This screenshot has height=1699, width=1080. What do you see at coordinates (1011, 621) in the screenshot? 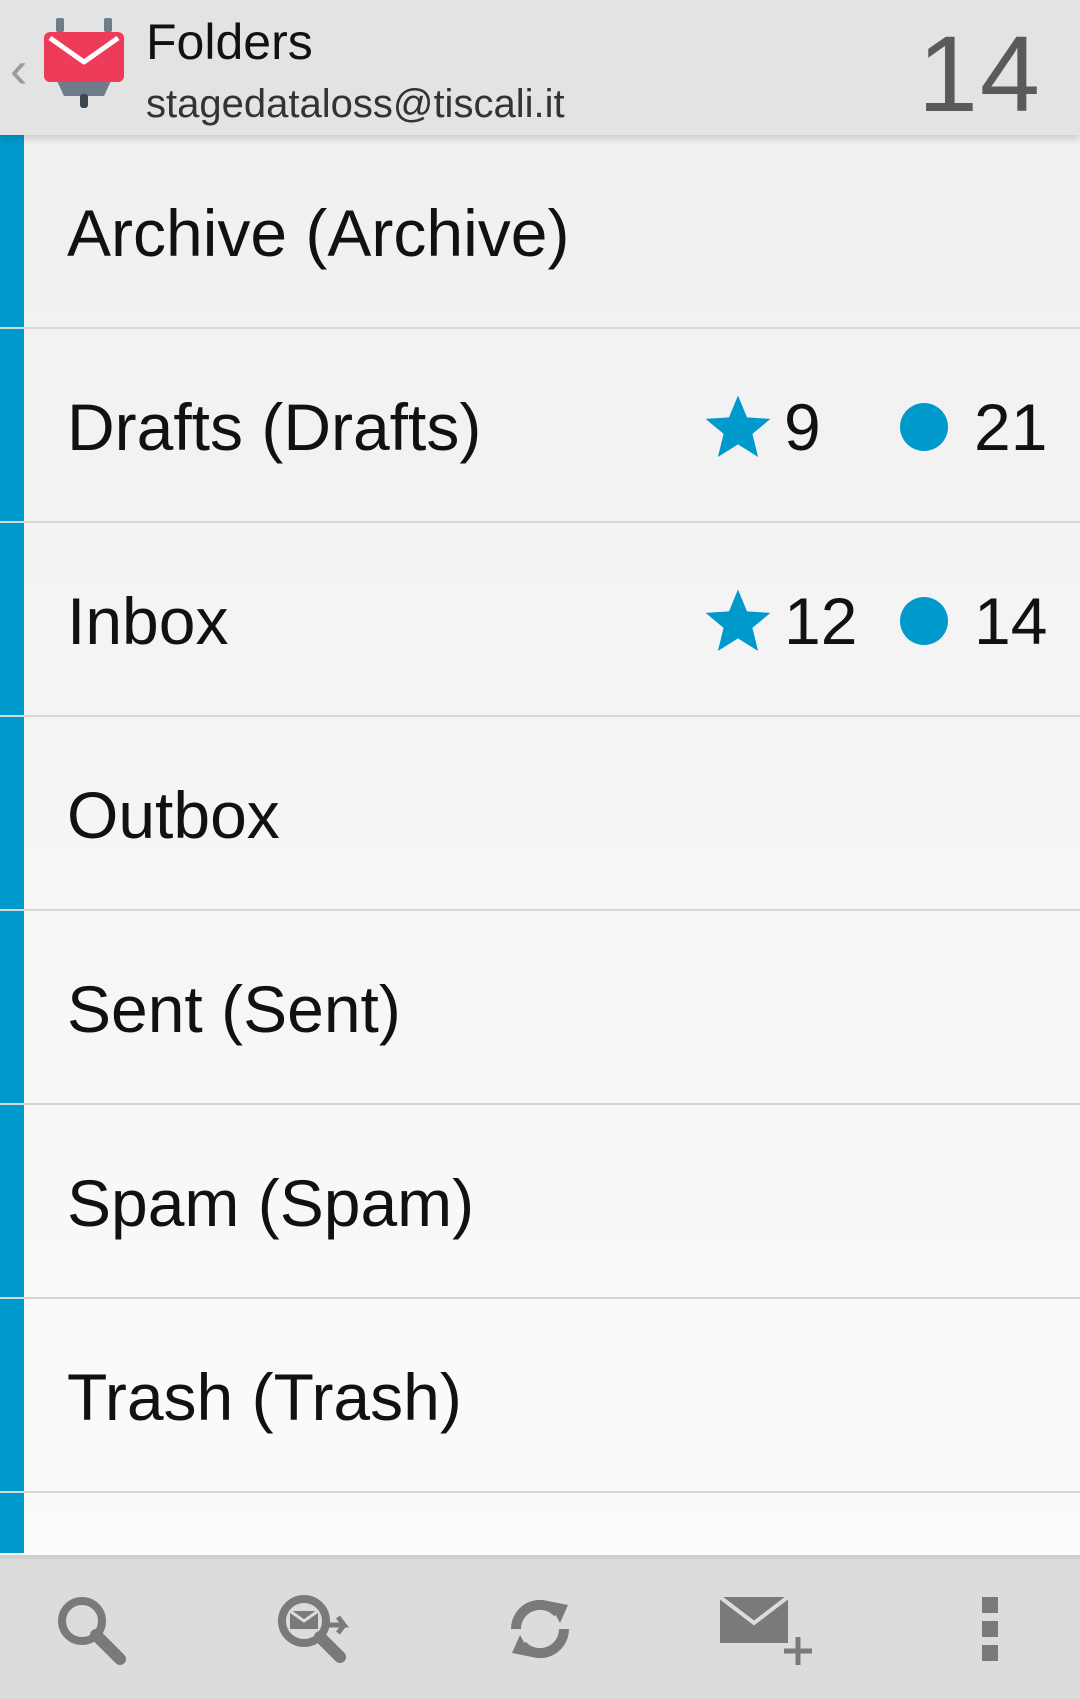
I see `unread-count: 14` at bounding box center [1011, 621].